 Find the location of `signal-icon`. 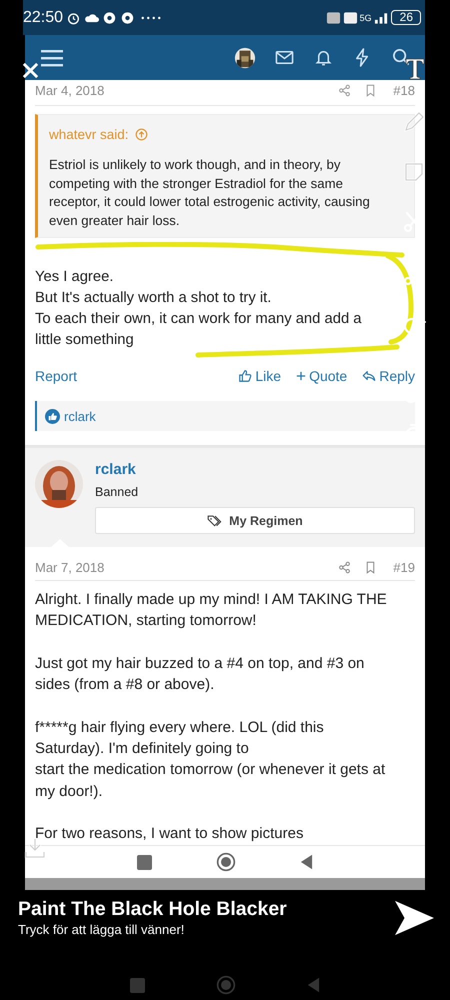

signal-icon is located at coordinates (381, 17).